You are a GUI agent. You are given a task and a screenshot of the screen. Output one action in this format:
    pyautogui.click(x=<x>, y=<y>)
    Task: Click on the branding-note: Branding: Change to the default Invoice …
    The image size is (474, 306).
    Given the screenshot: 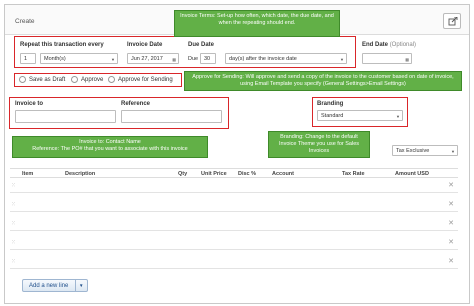 What is the action you would take?
    pyautogui.click(x=319, y=144)
    